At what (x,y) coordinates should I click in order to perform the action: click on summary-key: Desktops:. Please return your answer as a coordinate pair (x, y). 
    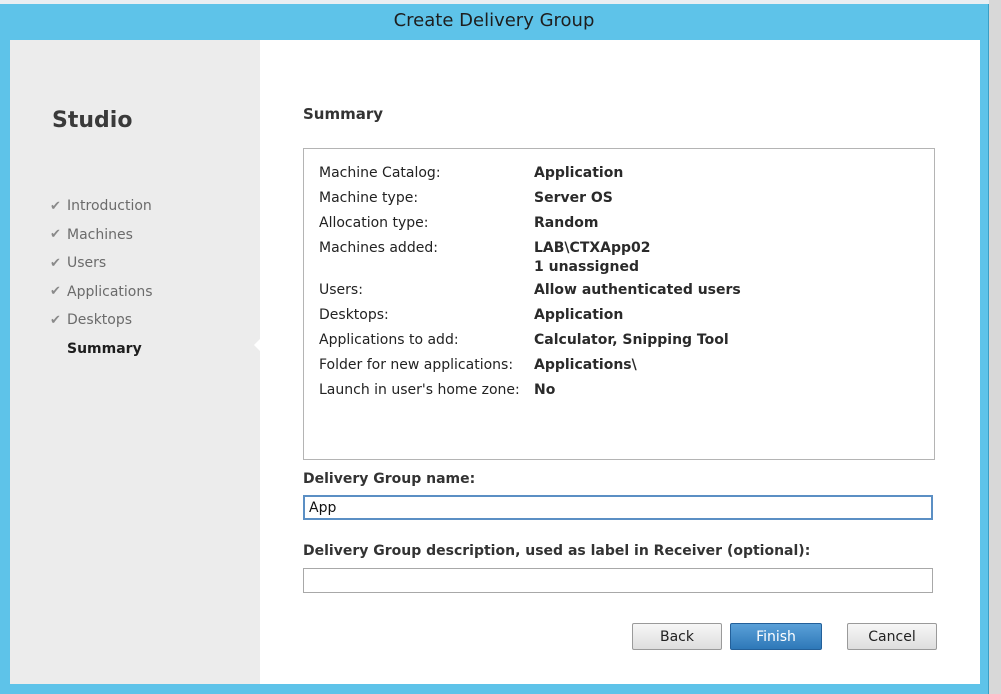
    Looking at the image, I should click on (354, 315).